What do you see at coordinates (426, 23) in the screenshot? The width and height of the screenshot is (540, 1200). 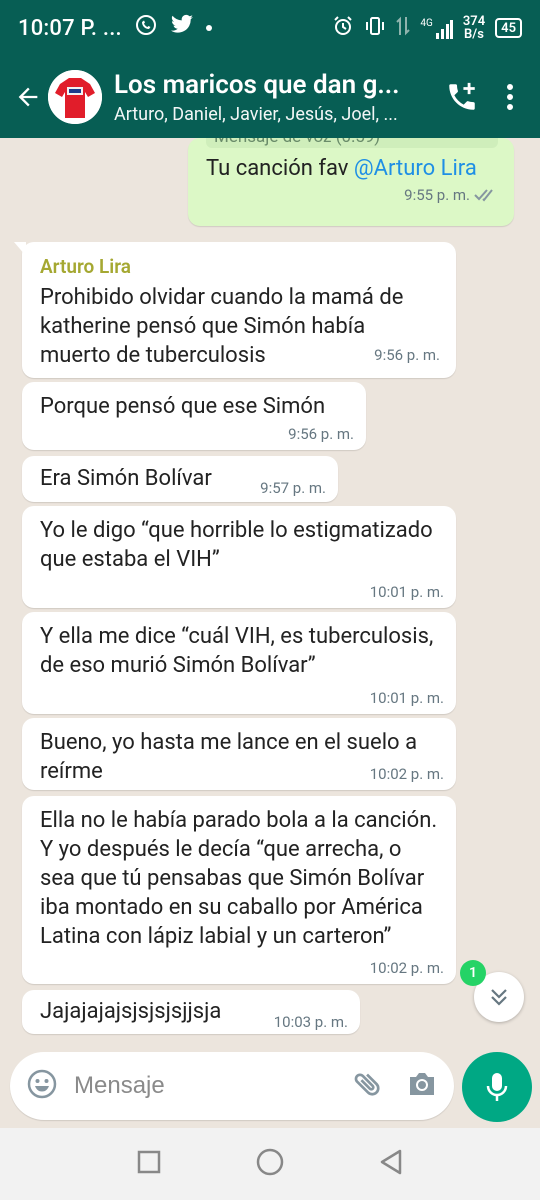 I see `network-type: 4G` at bounding box center [426, 23].